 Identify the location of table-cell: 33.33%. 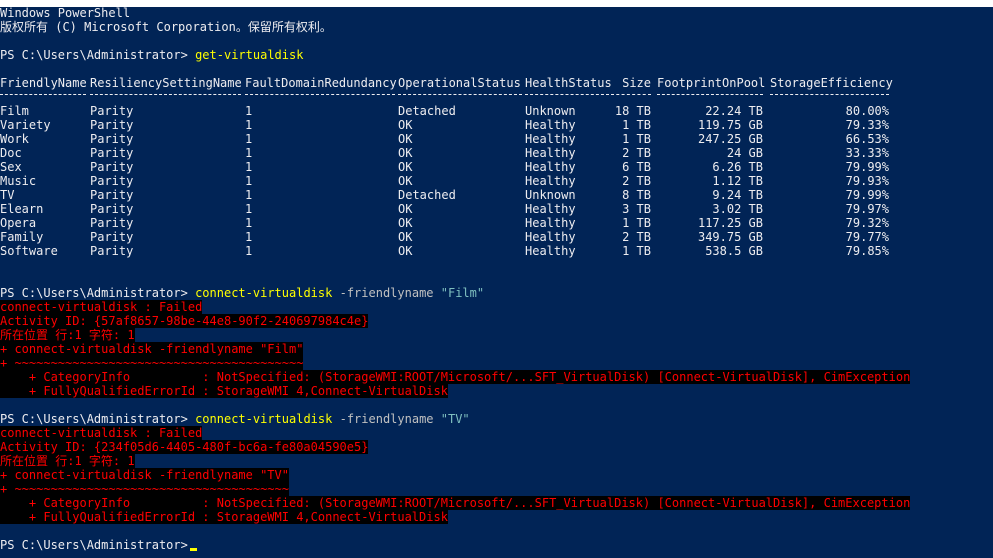
(867, 153).